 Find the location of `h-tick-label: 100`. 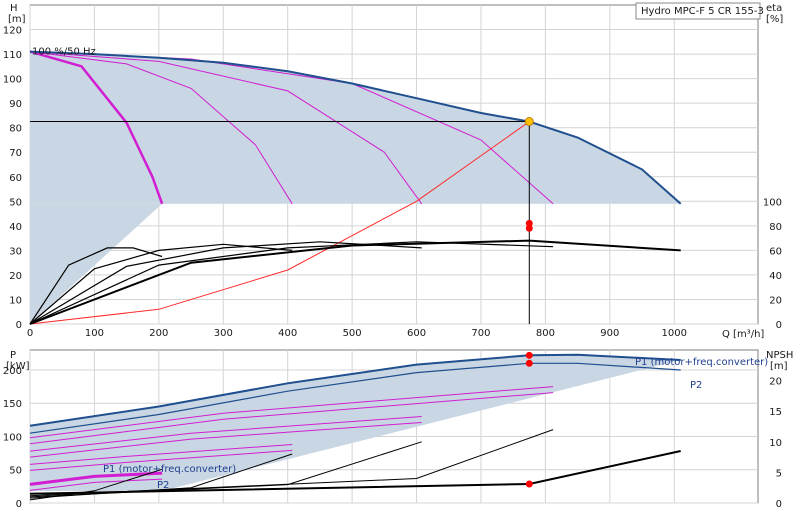

h-tick-label: 100 is located at coordinates (12, 80).